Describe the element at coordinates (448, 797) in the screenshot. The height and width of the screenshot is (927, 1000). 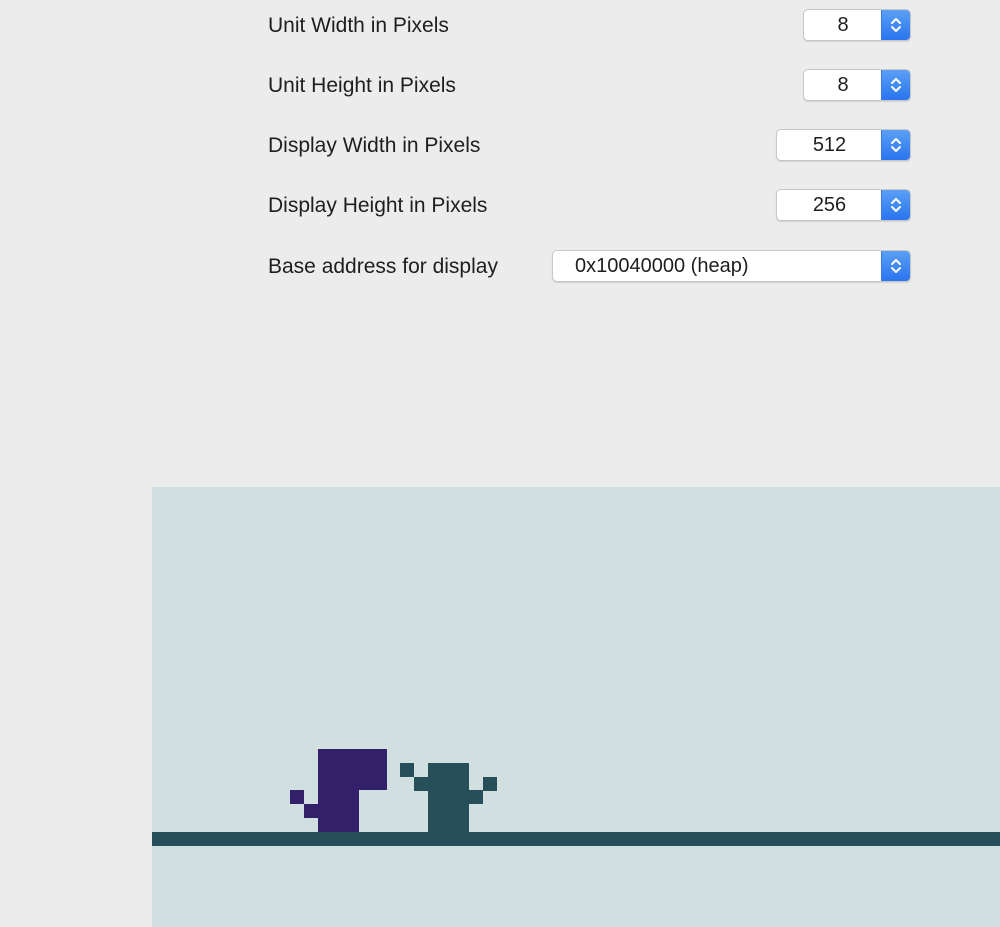
I see `cactus-sprite` at that location.